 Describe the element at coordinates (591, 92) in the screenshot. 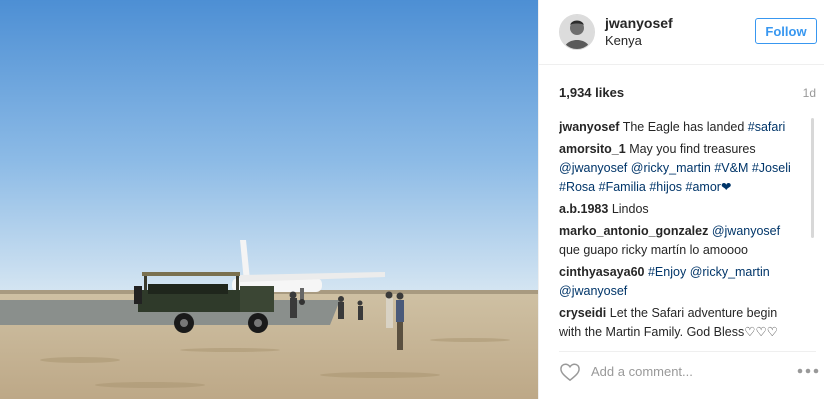

I see `likes-count: 1,934 likes` at that location.